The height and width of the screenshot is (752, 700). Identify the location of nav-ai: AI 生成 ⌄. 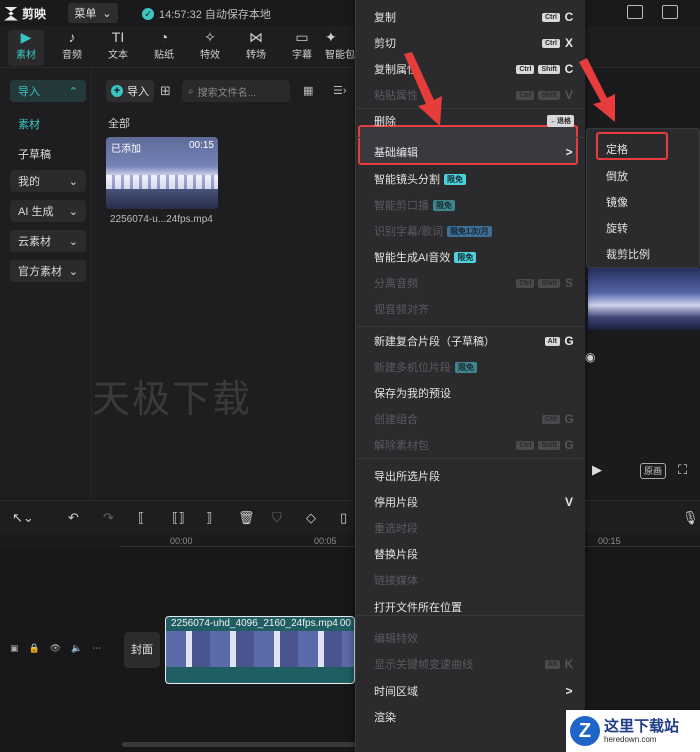
(48, 211).